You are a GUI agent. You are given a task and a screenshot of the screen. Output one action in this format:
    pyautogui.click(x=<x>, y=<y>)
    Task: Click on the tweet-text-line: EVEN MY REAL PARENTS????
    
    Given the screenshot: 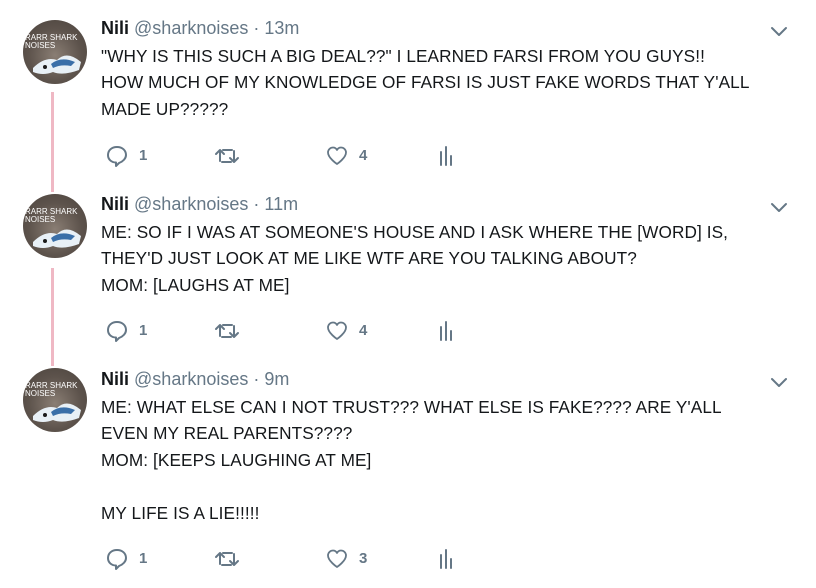 What is the action you would take?
    pyautogui.click(x=227, y=433)
    